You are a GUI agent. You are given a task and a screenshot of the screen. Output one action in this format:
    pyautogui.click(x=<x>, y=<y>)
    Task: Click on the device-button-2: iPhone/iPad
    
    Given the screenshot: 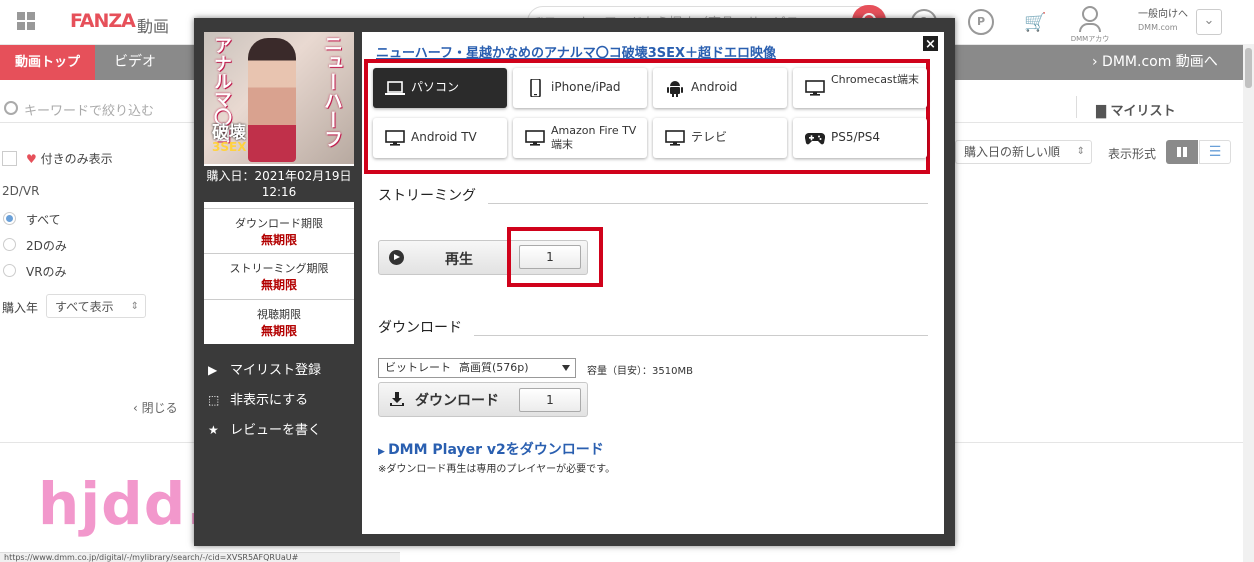 What is the action you would take?
    pyautogui.click(x=580, y=88)
    